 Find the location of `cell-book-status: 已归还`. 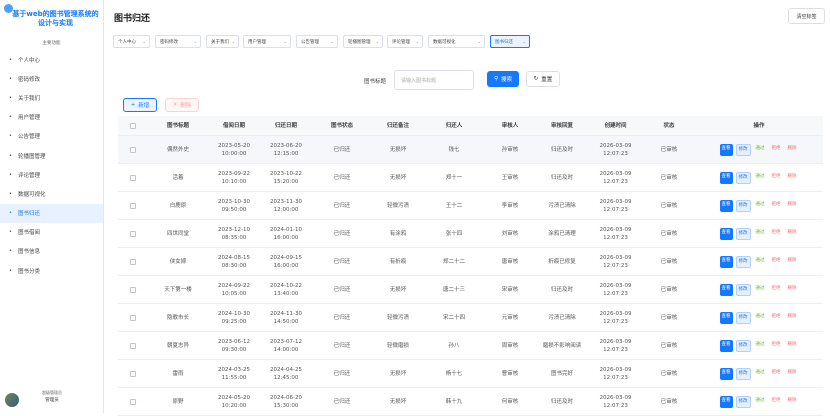

cell-book-status: 已归还 is located at coordinates (342, 261).